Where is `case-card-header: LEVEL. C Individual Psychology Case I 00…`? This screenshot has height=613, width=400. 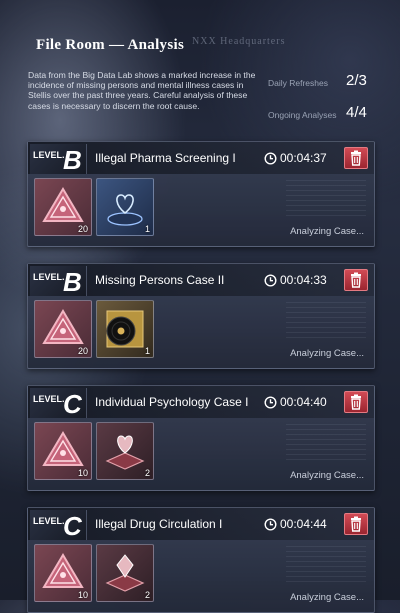 case-card-header: LEVEL. C Individual Psychology Case I 00… is located at coordinates (201, 402).